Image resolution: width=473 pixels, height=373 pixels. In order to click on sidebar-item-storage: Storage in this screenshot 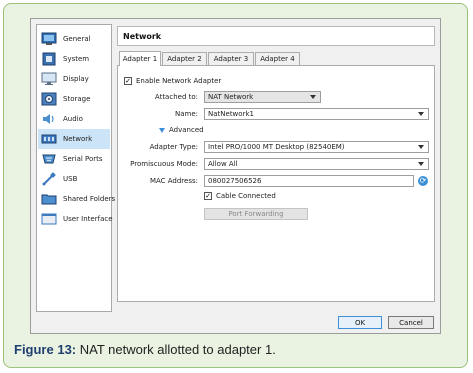, I will do `click(74, 99)`.